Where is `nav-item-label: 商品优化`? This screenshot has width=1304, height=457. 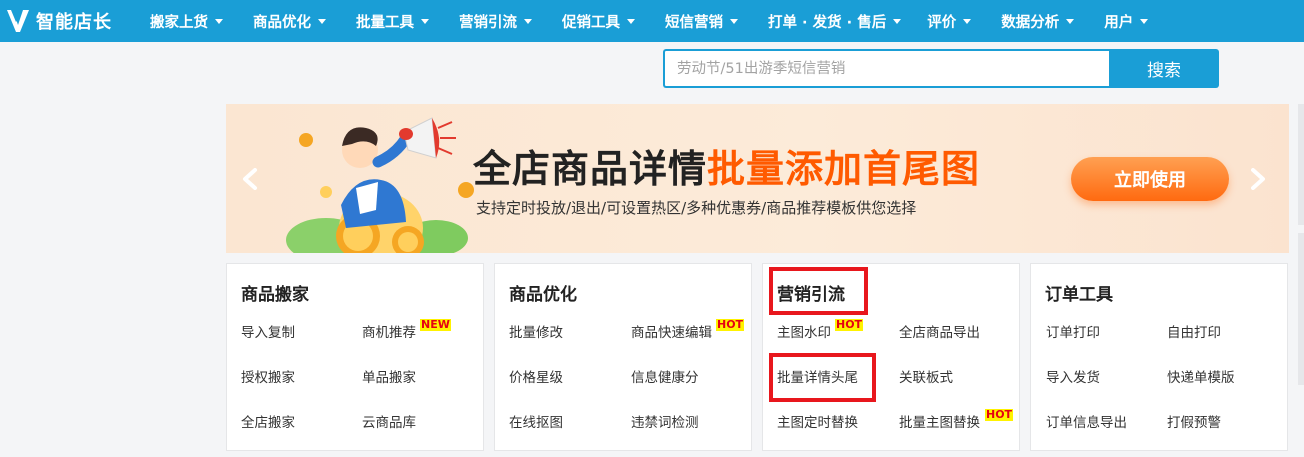 nav-item-label: 商品优化 is located at coordinates (282, 22).